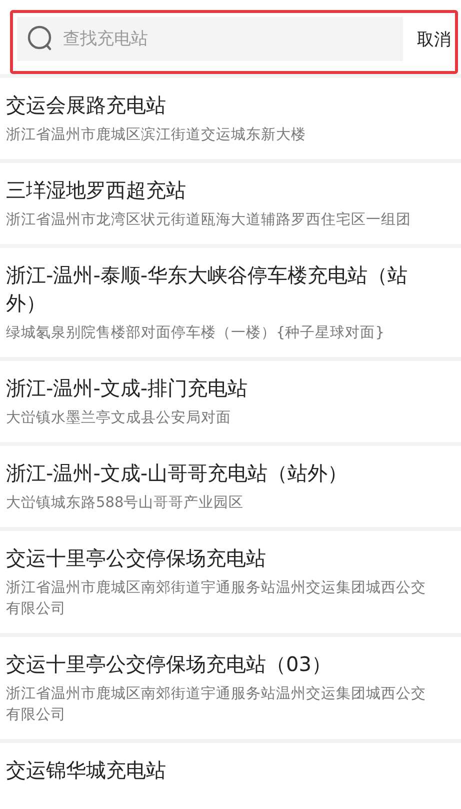 The height and width of the screenshot is (809, 461). I want to click on station-item: 浙江-温州-文成-排门充电站 大峃镇水墨兰亭文成县公安局对面, so click(230, 399).